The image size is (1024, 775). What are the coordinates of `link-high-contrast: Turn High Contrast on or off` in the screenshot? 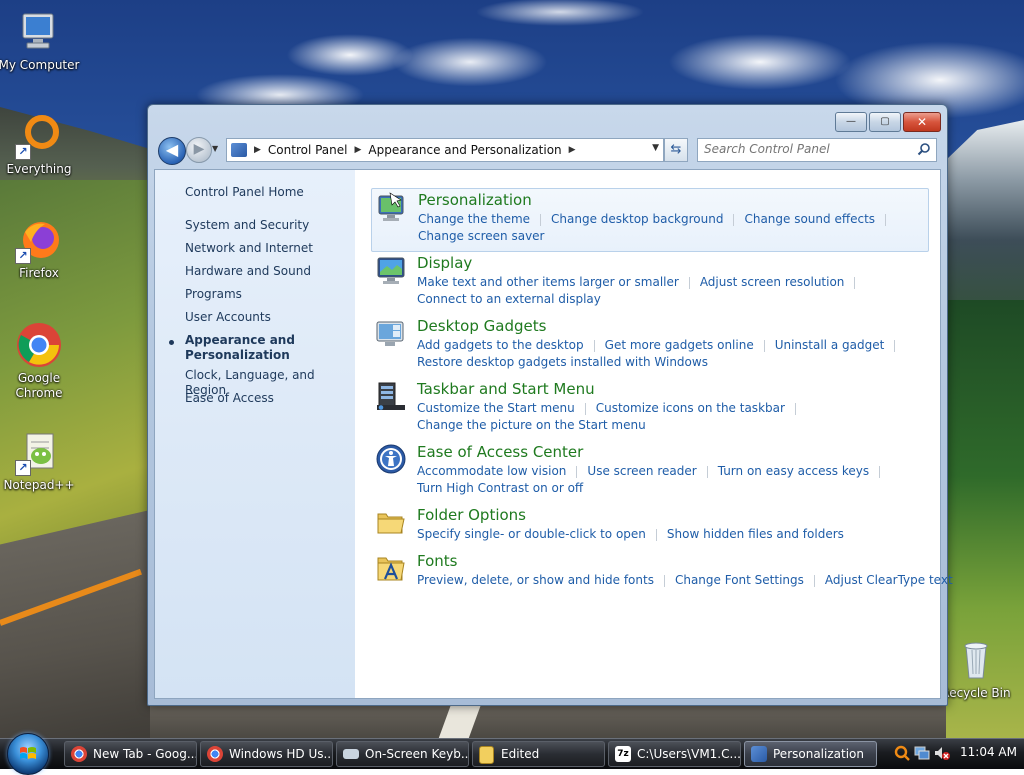 It's located at (500, 488).